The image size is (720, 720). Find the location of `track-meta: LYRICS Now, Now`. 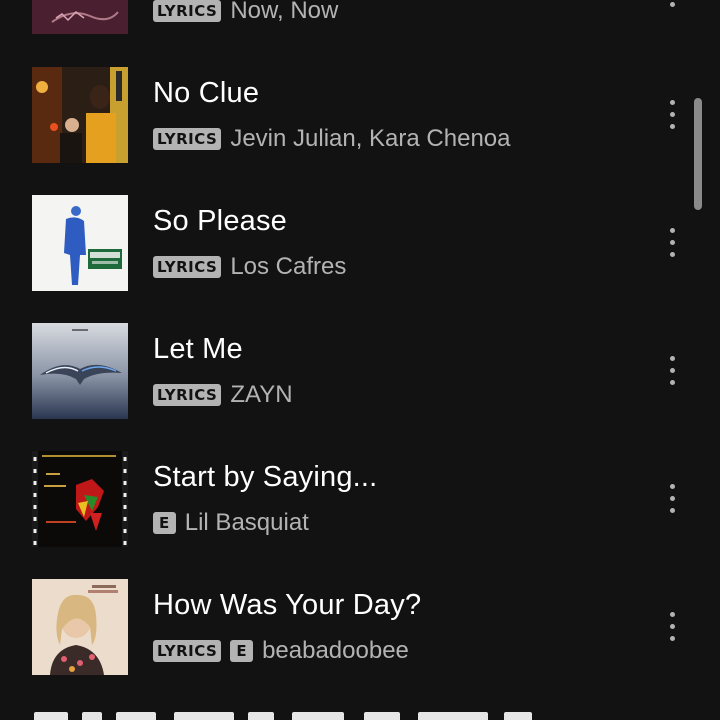

track-meta: LYRICS Now, Now is located at coordinates (245, 12).